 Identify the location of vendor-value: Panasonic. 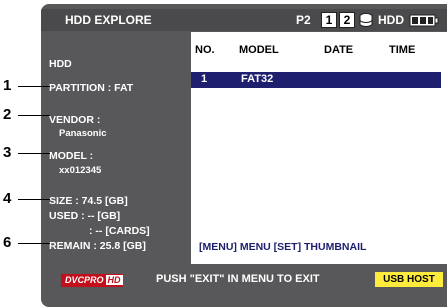
(83, 133).